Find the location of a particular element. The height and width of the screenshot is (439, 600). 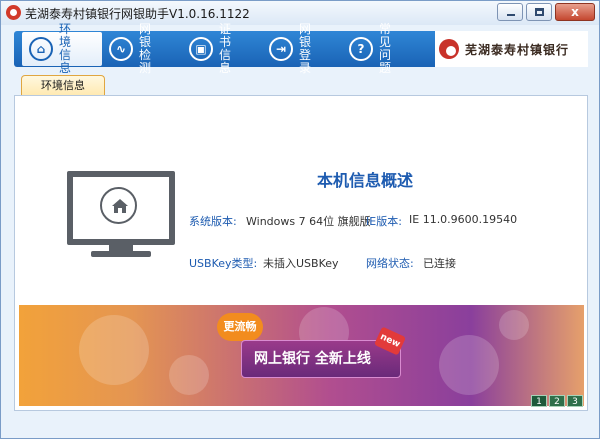

banner-page-2: 2 is located at coordinates (557, 401).